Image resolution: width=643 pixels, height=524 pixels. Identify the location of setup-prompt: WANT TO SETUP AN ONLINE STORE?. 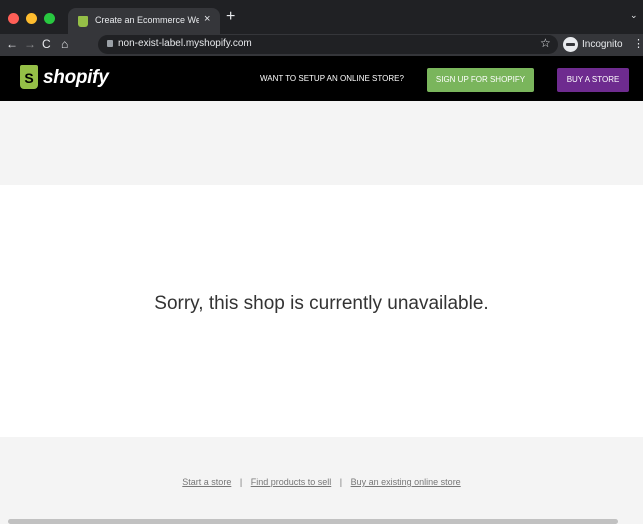
(332, 78).